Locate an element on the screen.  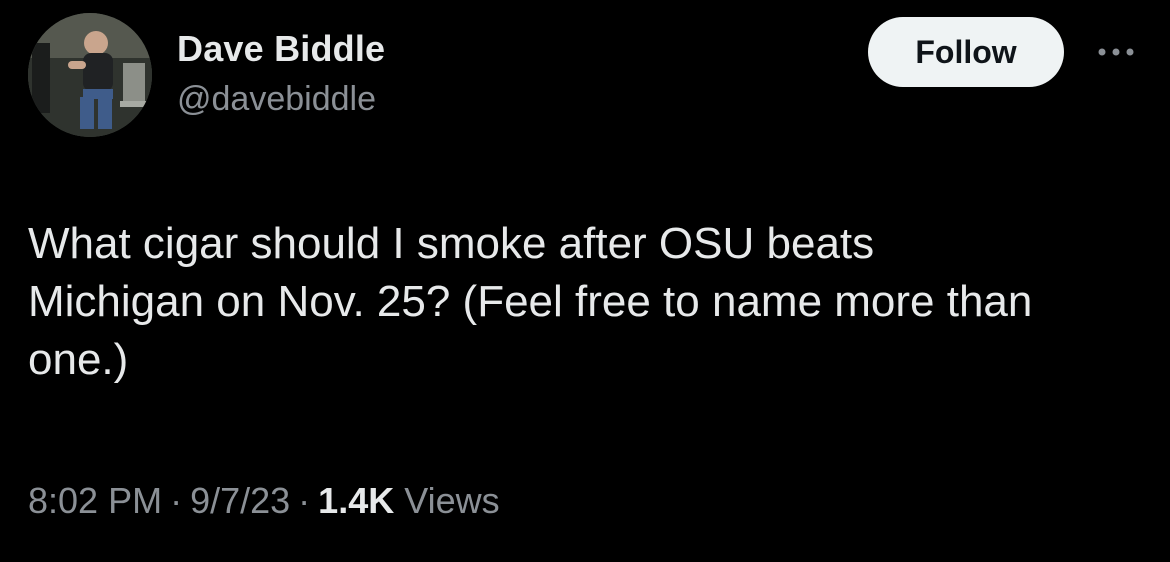
avatar is located at coordinates (90, 75).